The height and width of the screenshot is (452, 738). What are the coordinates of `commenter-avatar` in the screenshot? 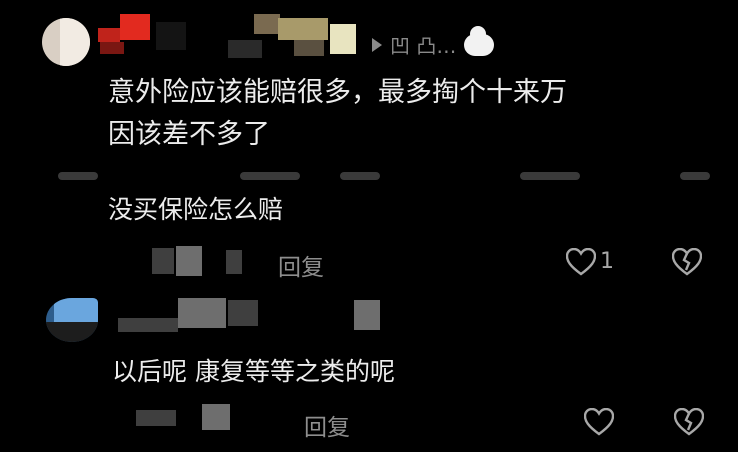 It's located at (66, 42).